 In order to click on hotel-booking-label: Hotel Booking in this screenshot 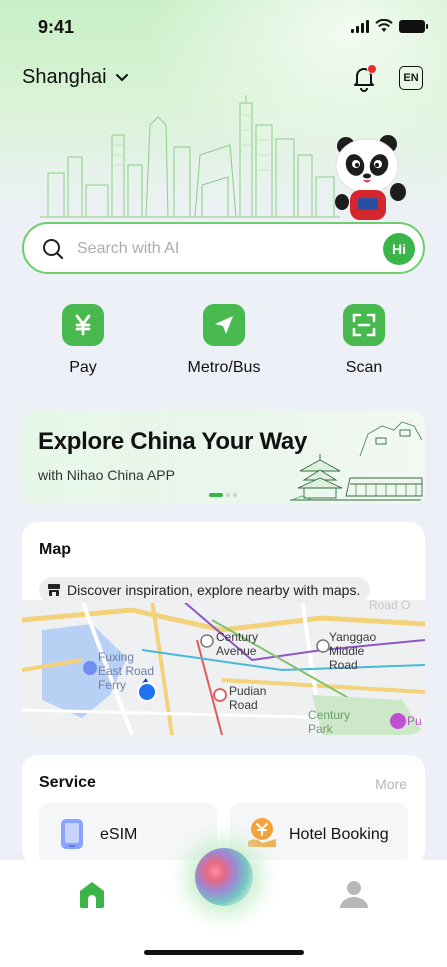, I will do `click(339, 834)`.